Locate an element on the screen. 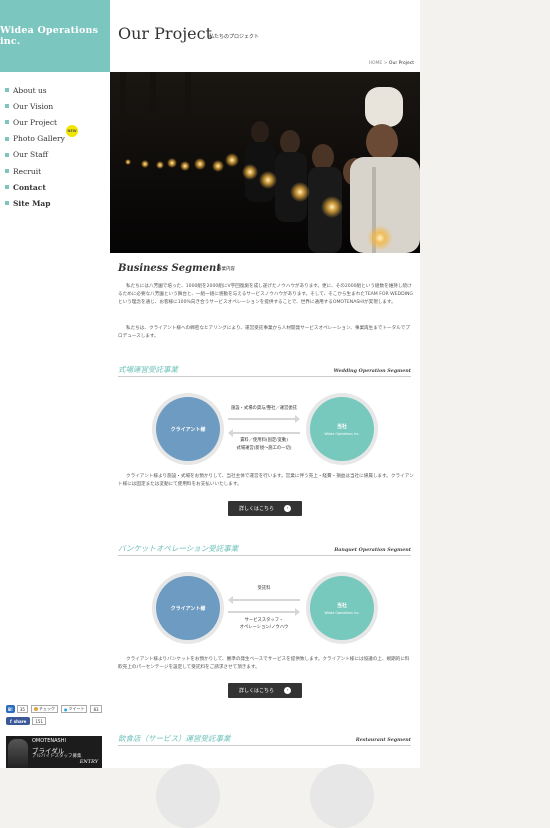 This screenshot has height=828, width=550. hatena-count: 35 is located at coordinates (22, 709).